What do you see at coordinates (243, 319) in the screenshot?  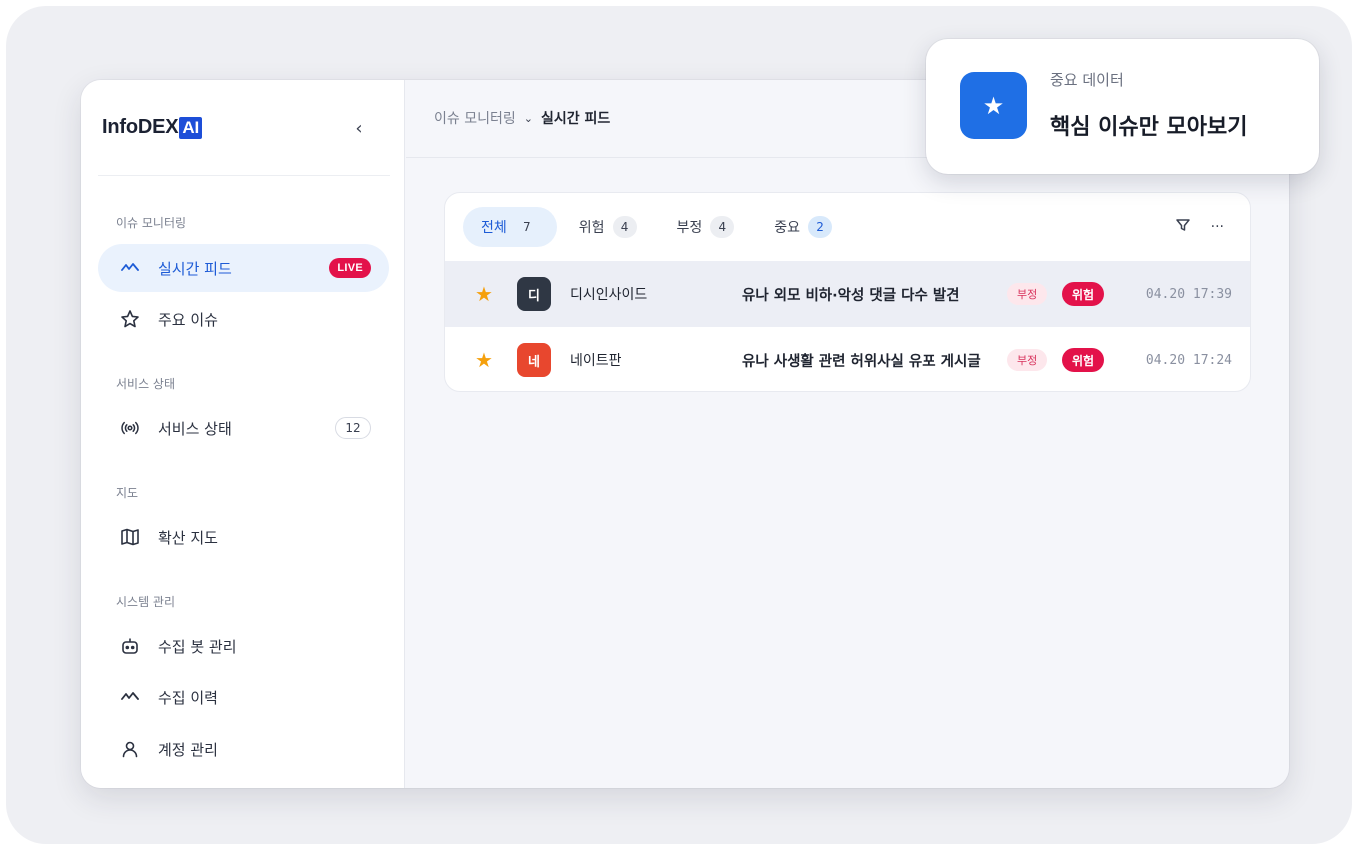 I see `sidebar-item-major-issues: 주요 이슈` at bounding box center [243, 319].